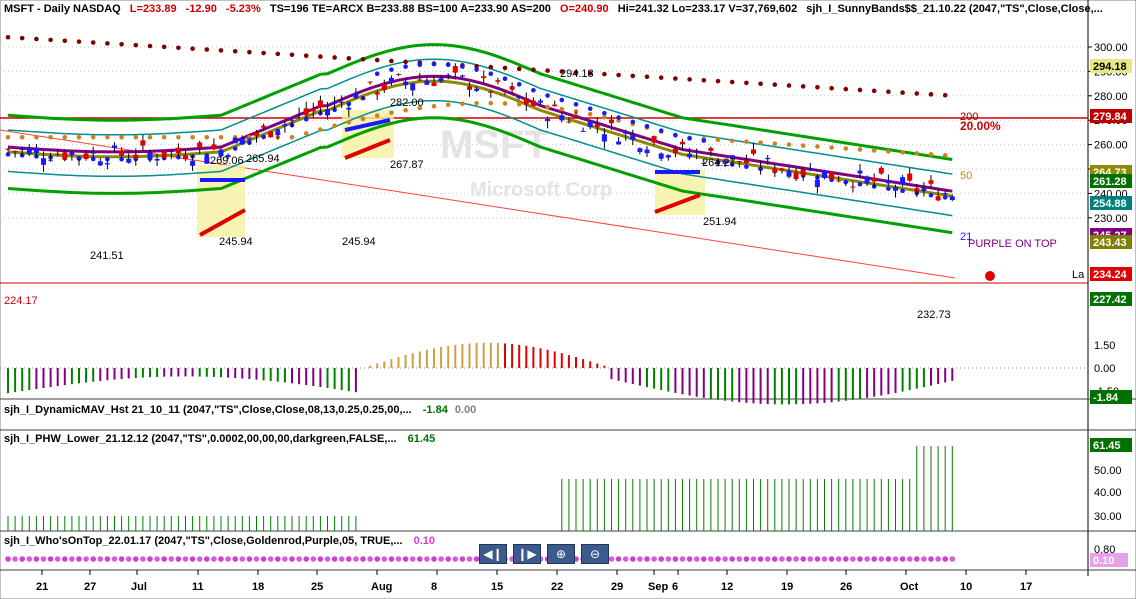 The height and width of the screenshot is (599, 1136). What do you see at coordinates (1078, 275) in the screenshot?
I see `la-label: La` at bounding box center [1078, 275].